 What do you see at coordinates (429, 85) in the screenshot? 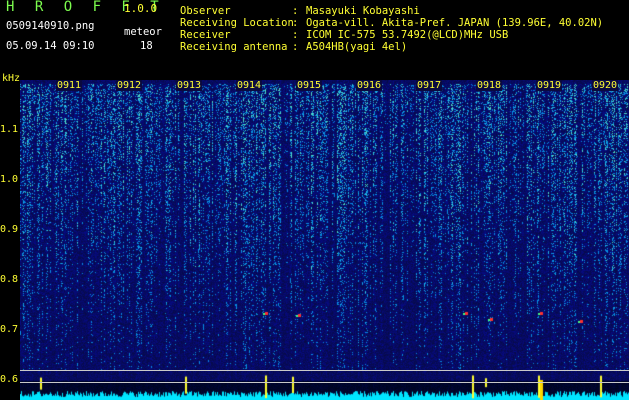
I see `x-tick-0917: 0917` at bounding box center [429, 85].